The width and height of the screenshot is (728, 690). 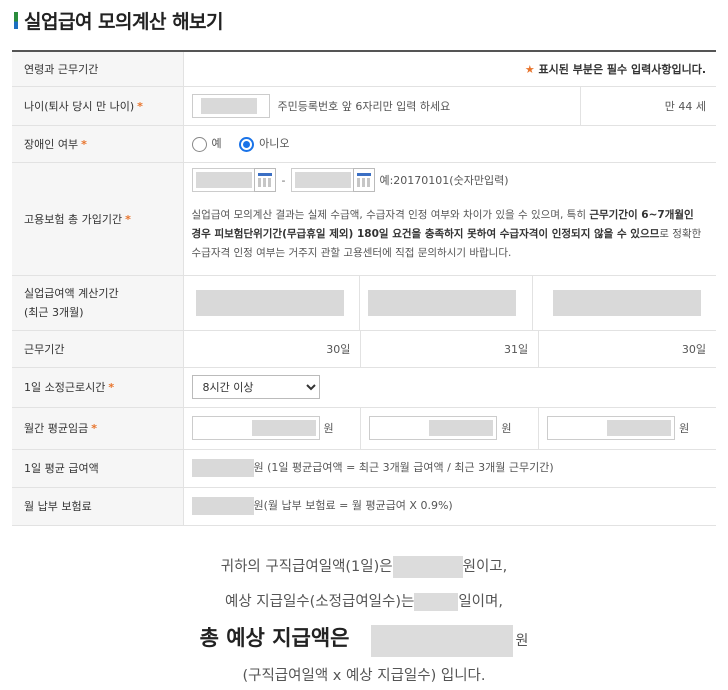 I want to click on end-date-input, so click(x=322, y=180).